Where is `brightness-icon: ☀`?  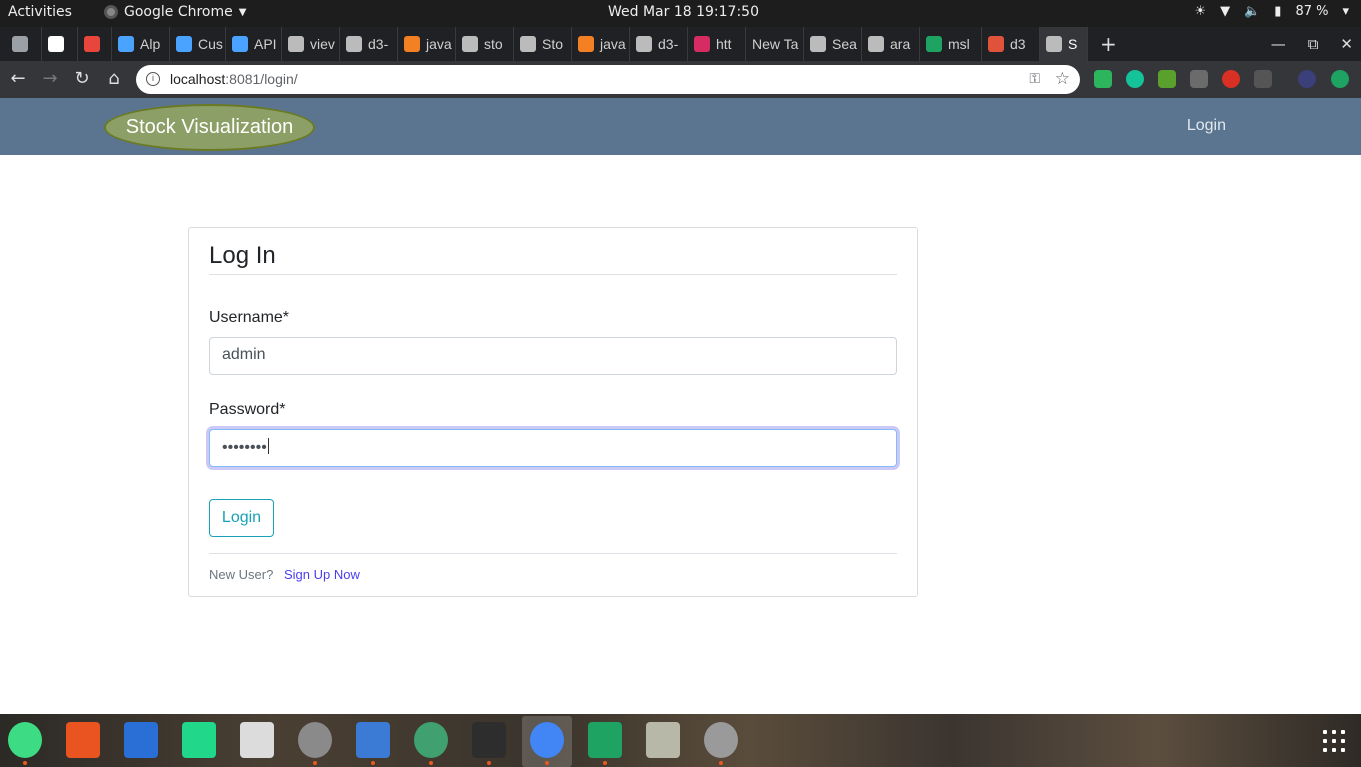 brightness-icon: ☀ is located at coordinates (1200, 11).